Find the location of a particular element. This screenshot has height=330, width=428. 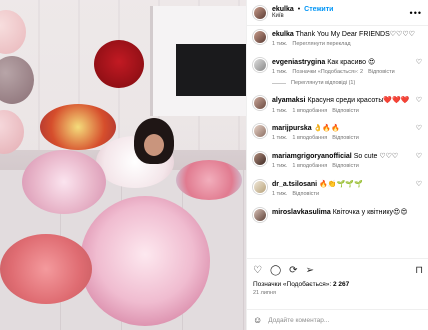

comment-text: So cute ♡♡♡ is located at coordinates (376, 156).